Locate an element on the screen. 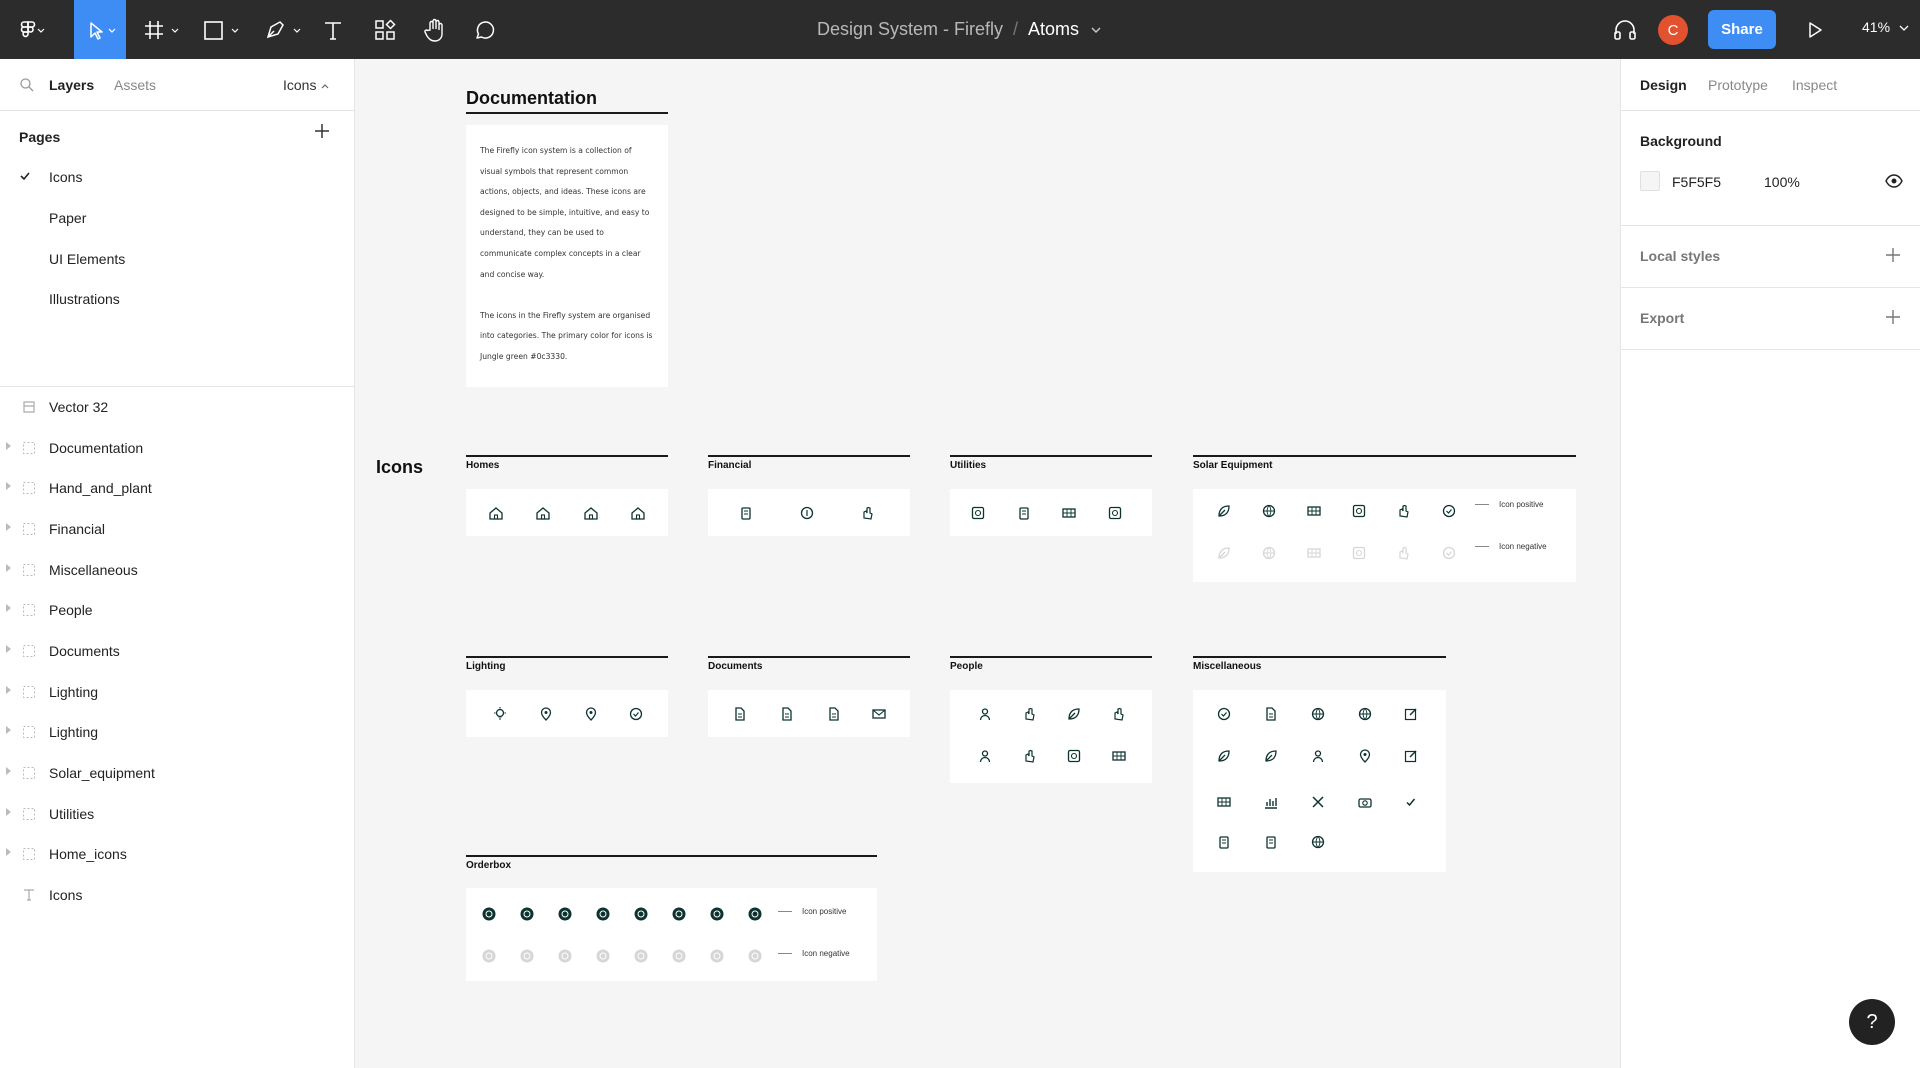 The image size is (1920, 1068). hand-tool-button is located at coordinates (435, 29).